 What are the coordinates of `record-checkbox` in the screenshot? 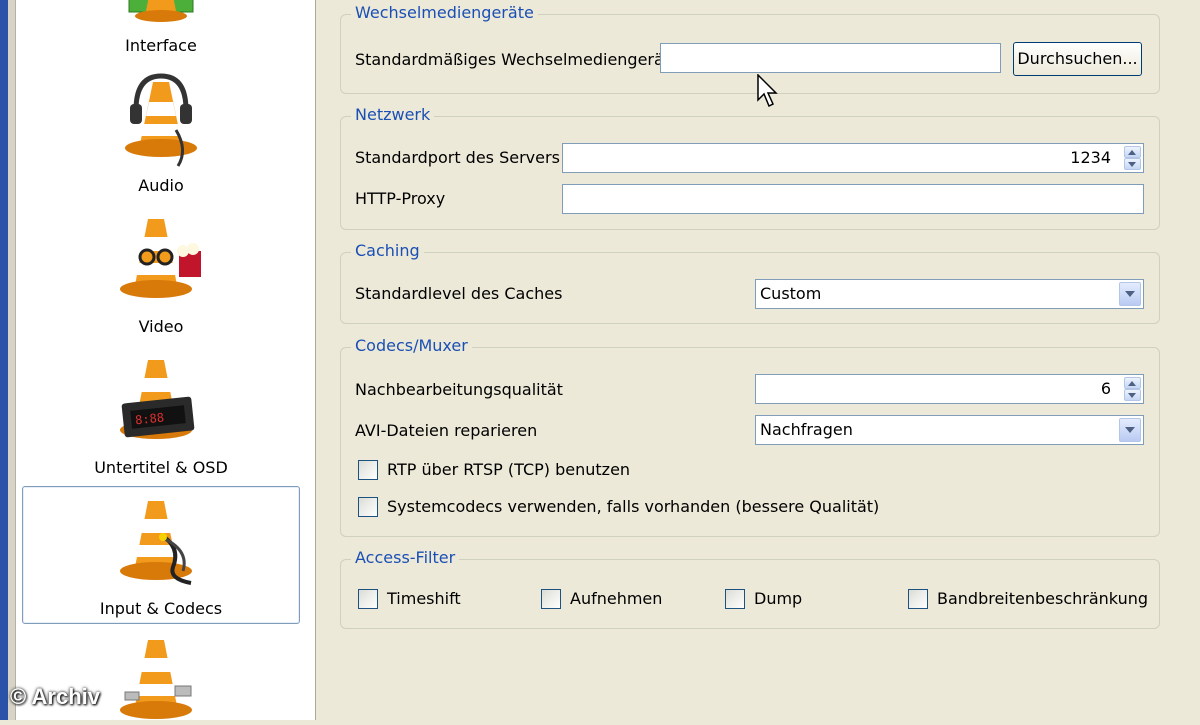 It's located at (551, 599).